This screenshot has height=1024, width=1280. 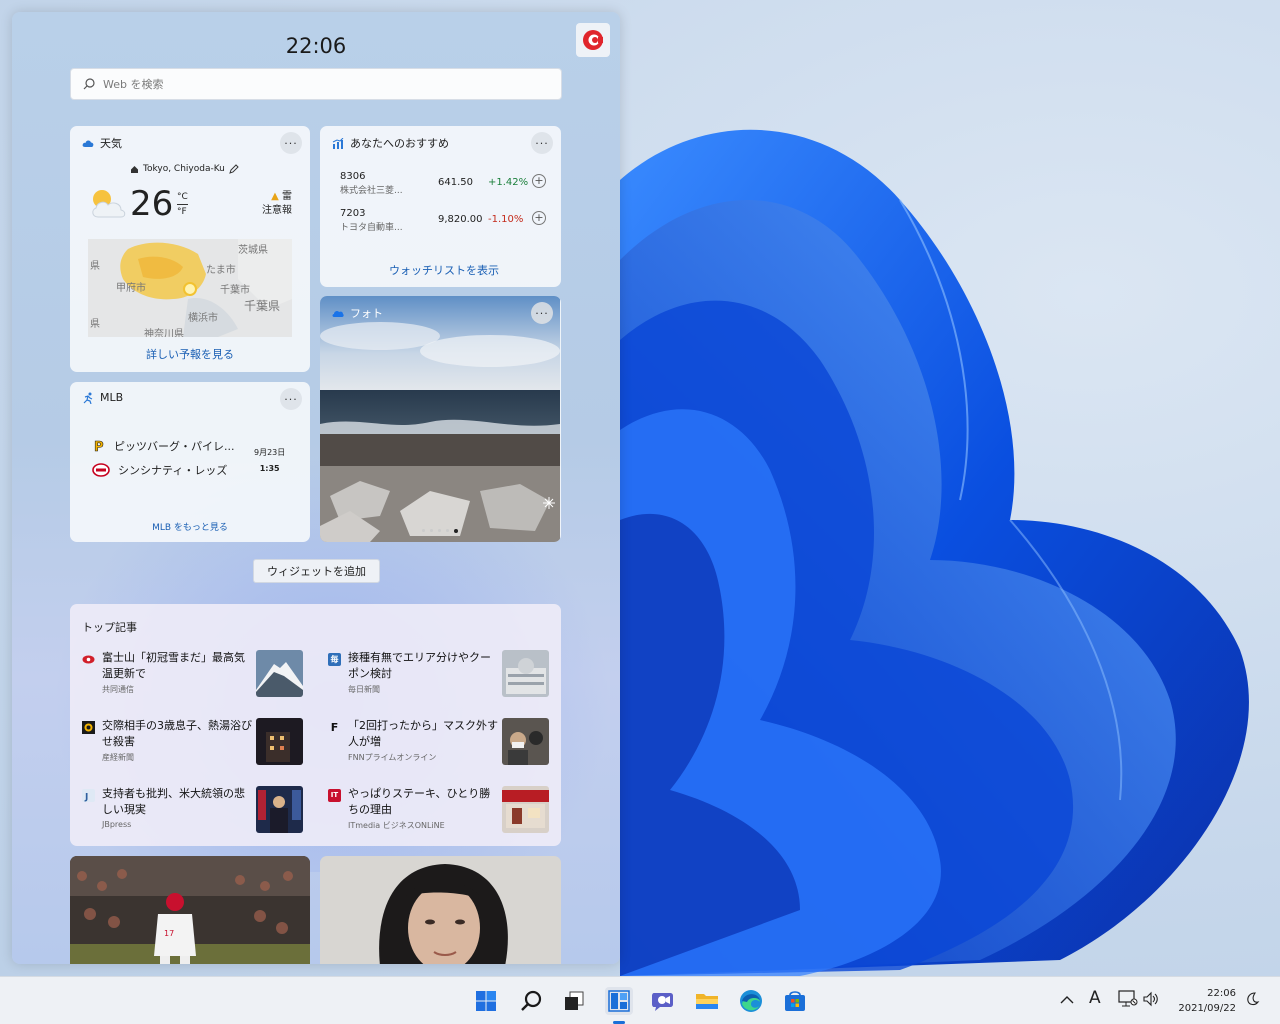 What do you see at coordinates (303, 84) in the screenshot?
I see `search-input` at bounding box center [303, 84].